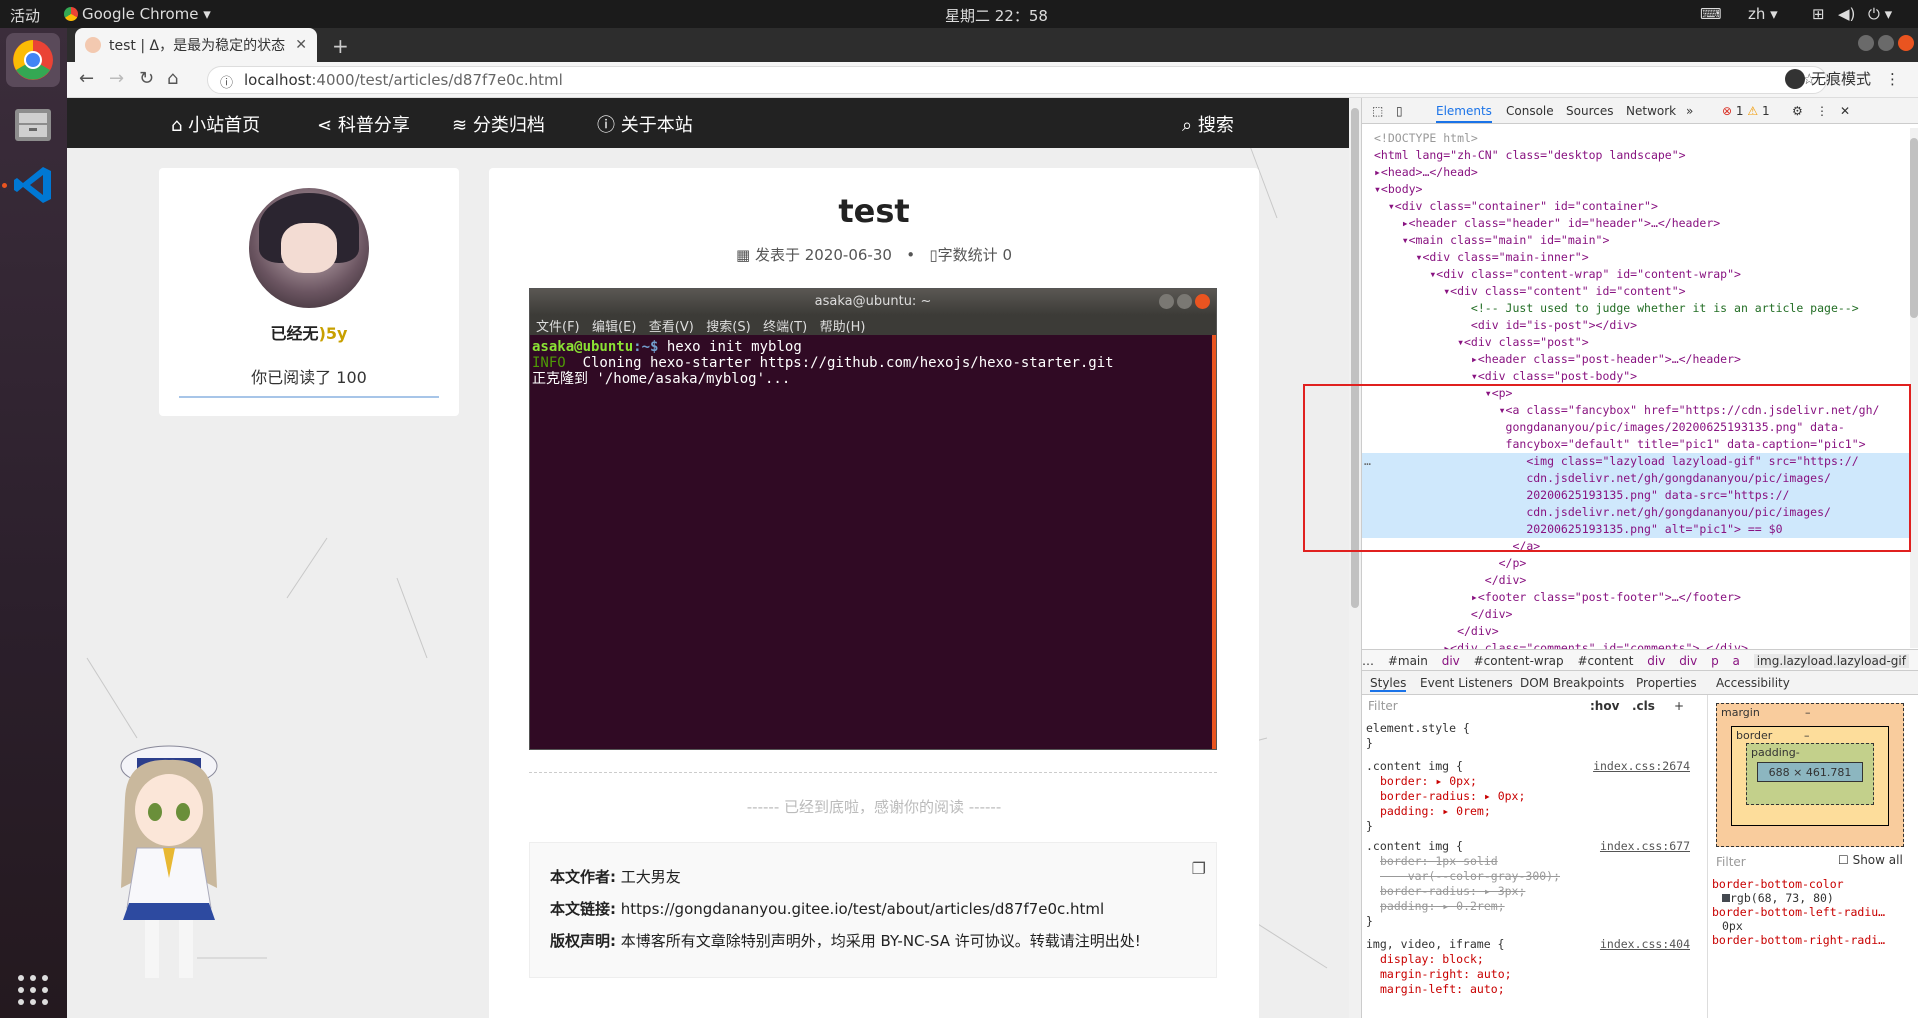 The height and width of the screenshot is (1018, 1918). I want to click on box-content-size: 688 × 461.781, so click(1810, 772).